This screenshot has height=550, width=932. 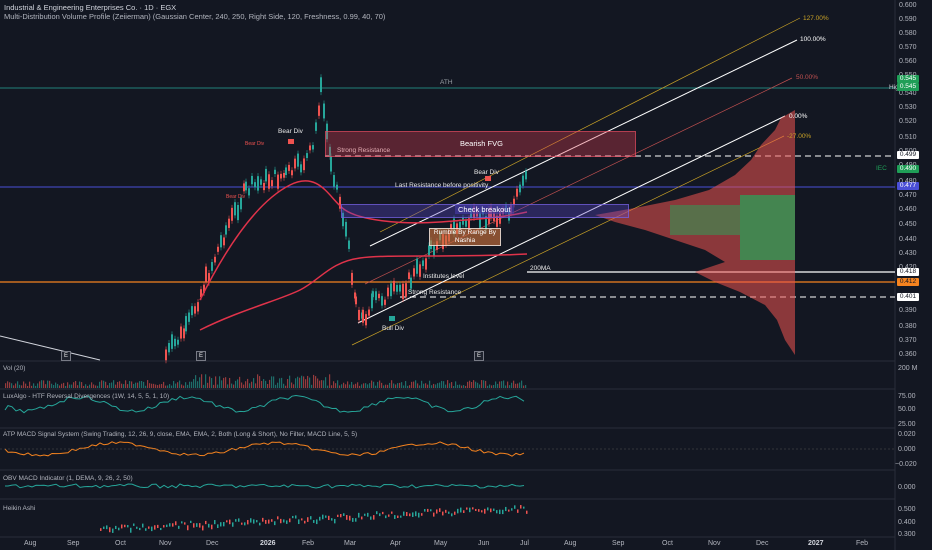 What do you see at coordinates (813, 39) in the screenshot?
I see `fib-100-label: 100.00%` at bounding box center [813, 39].